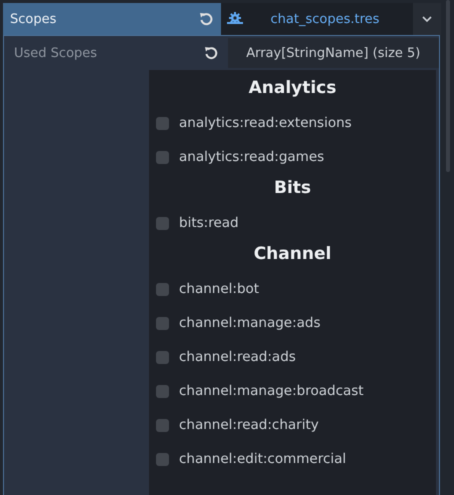 The height and width of the screenshot is (495, 454). Describe the element at coordinates (293, 188) in the screenshot. I see `group-header: Bits` at that location.